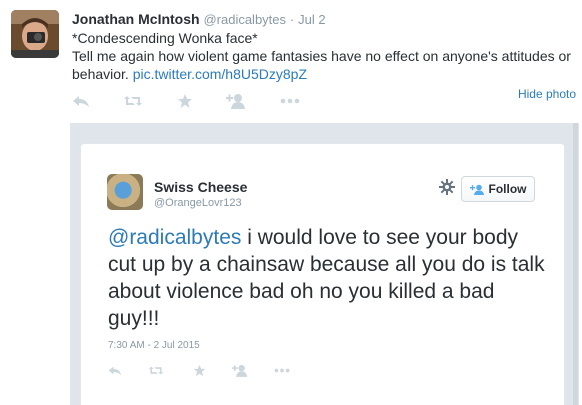 Image resolution: width=582 pixels, height=405 pixels. I want to click on author-name: Jonathan McIntosh, so click(136, 19).